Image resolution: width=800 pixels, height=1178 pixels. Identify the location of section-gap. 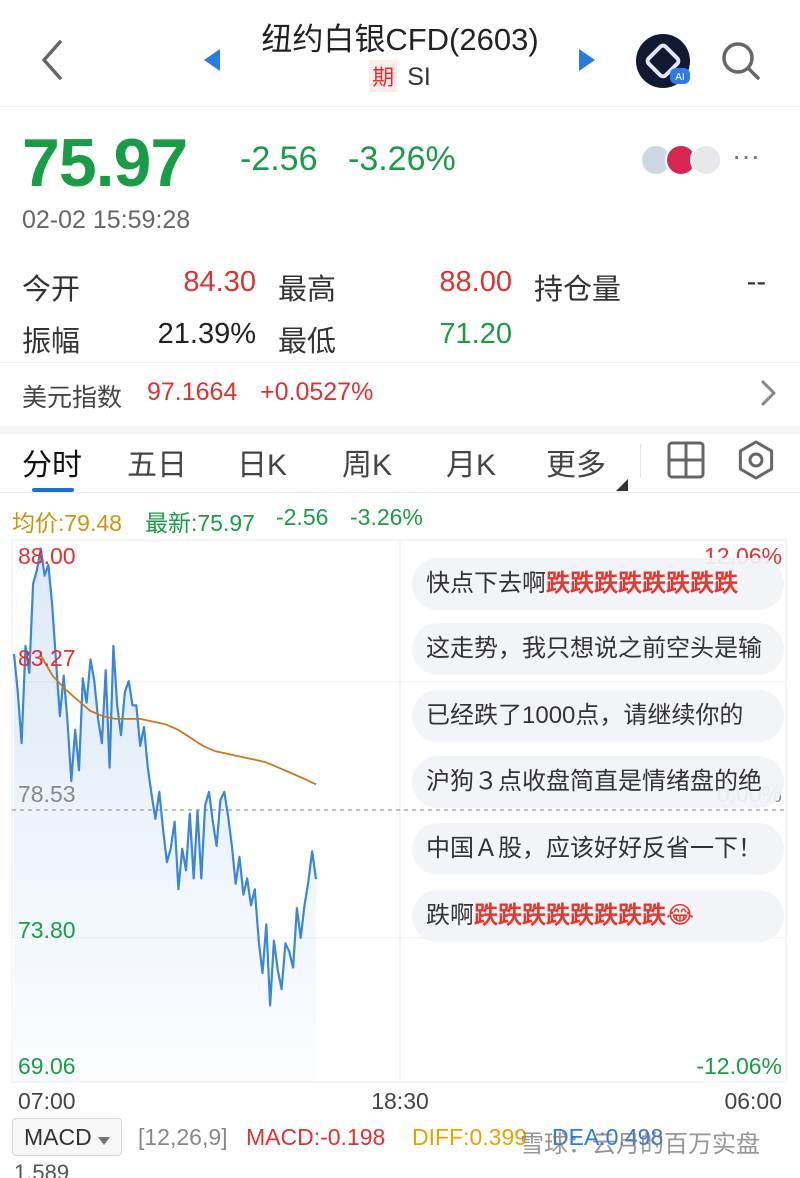
(400, 430).